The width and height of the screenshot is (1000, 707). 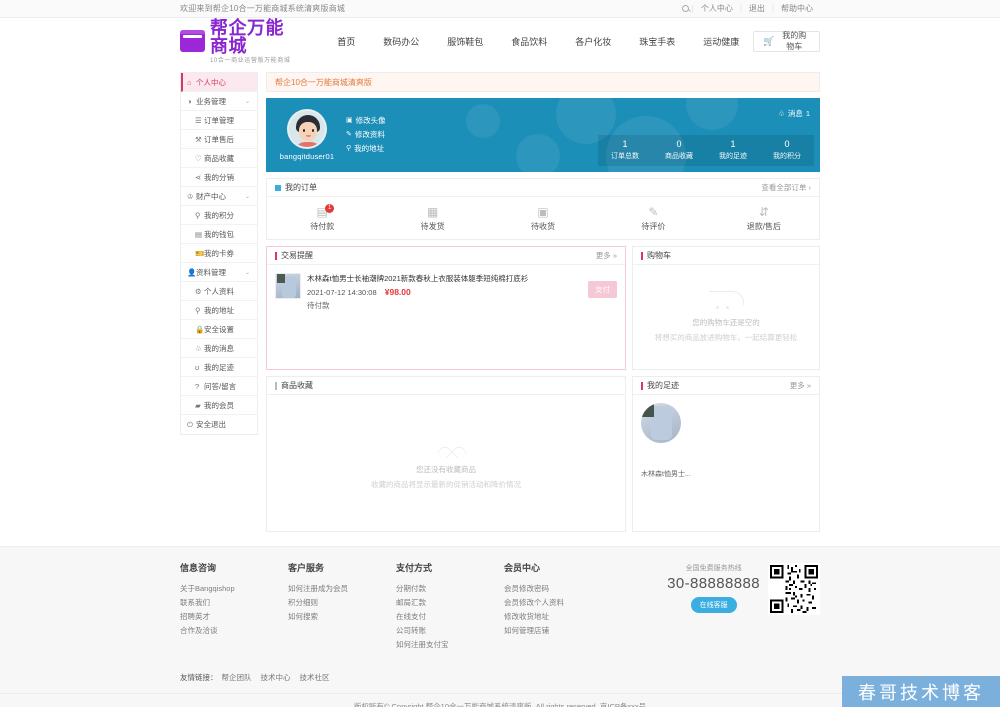 I want to click on sidebar-item-favorites: ♡ 商品收藏, so click(x=219, y=158).